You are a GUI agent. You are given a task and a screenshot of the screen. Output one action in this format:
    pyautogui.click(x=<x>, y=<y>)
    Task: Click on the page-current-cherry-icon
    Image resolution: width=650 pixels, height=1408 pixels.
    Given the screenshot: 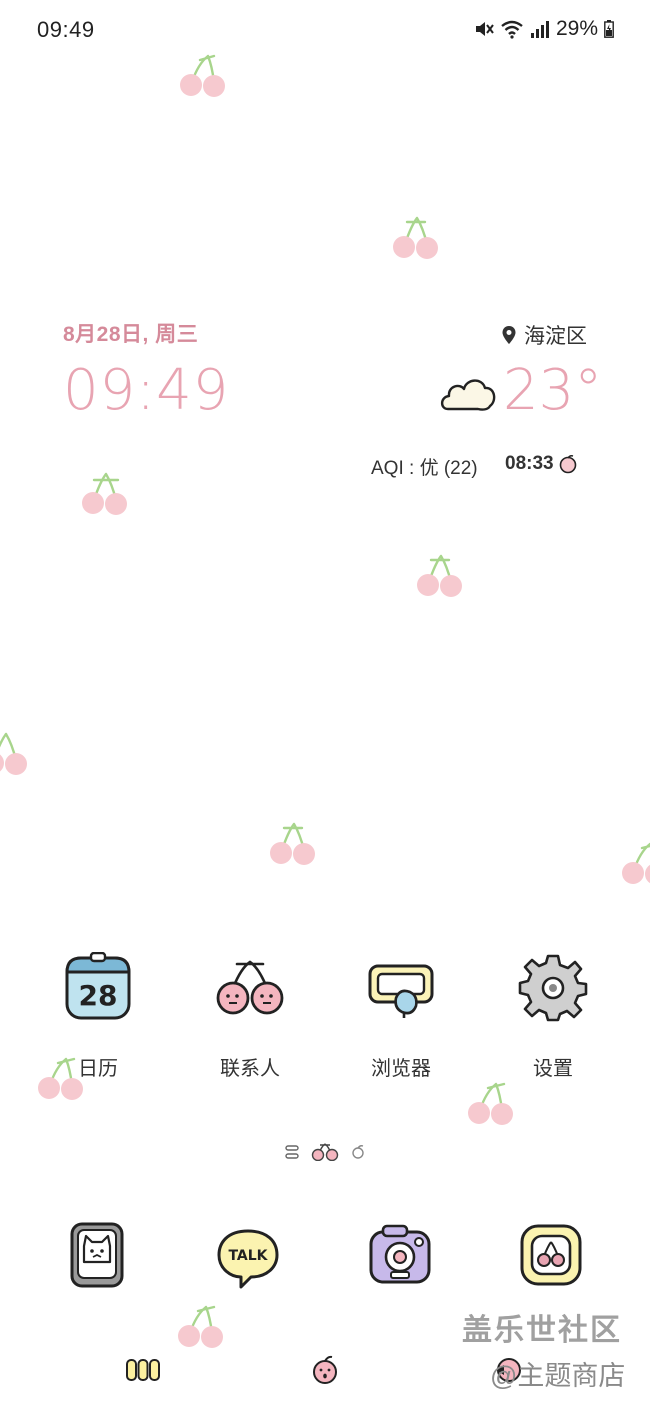 What is the action you would take?
    pyautogui.click(x=325, y=1152)
    